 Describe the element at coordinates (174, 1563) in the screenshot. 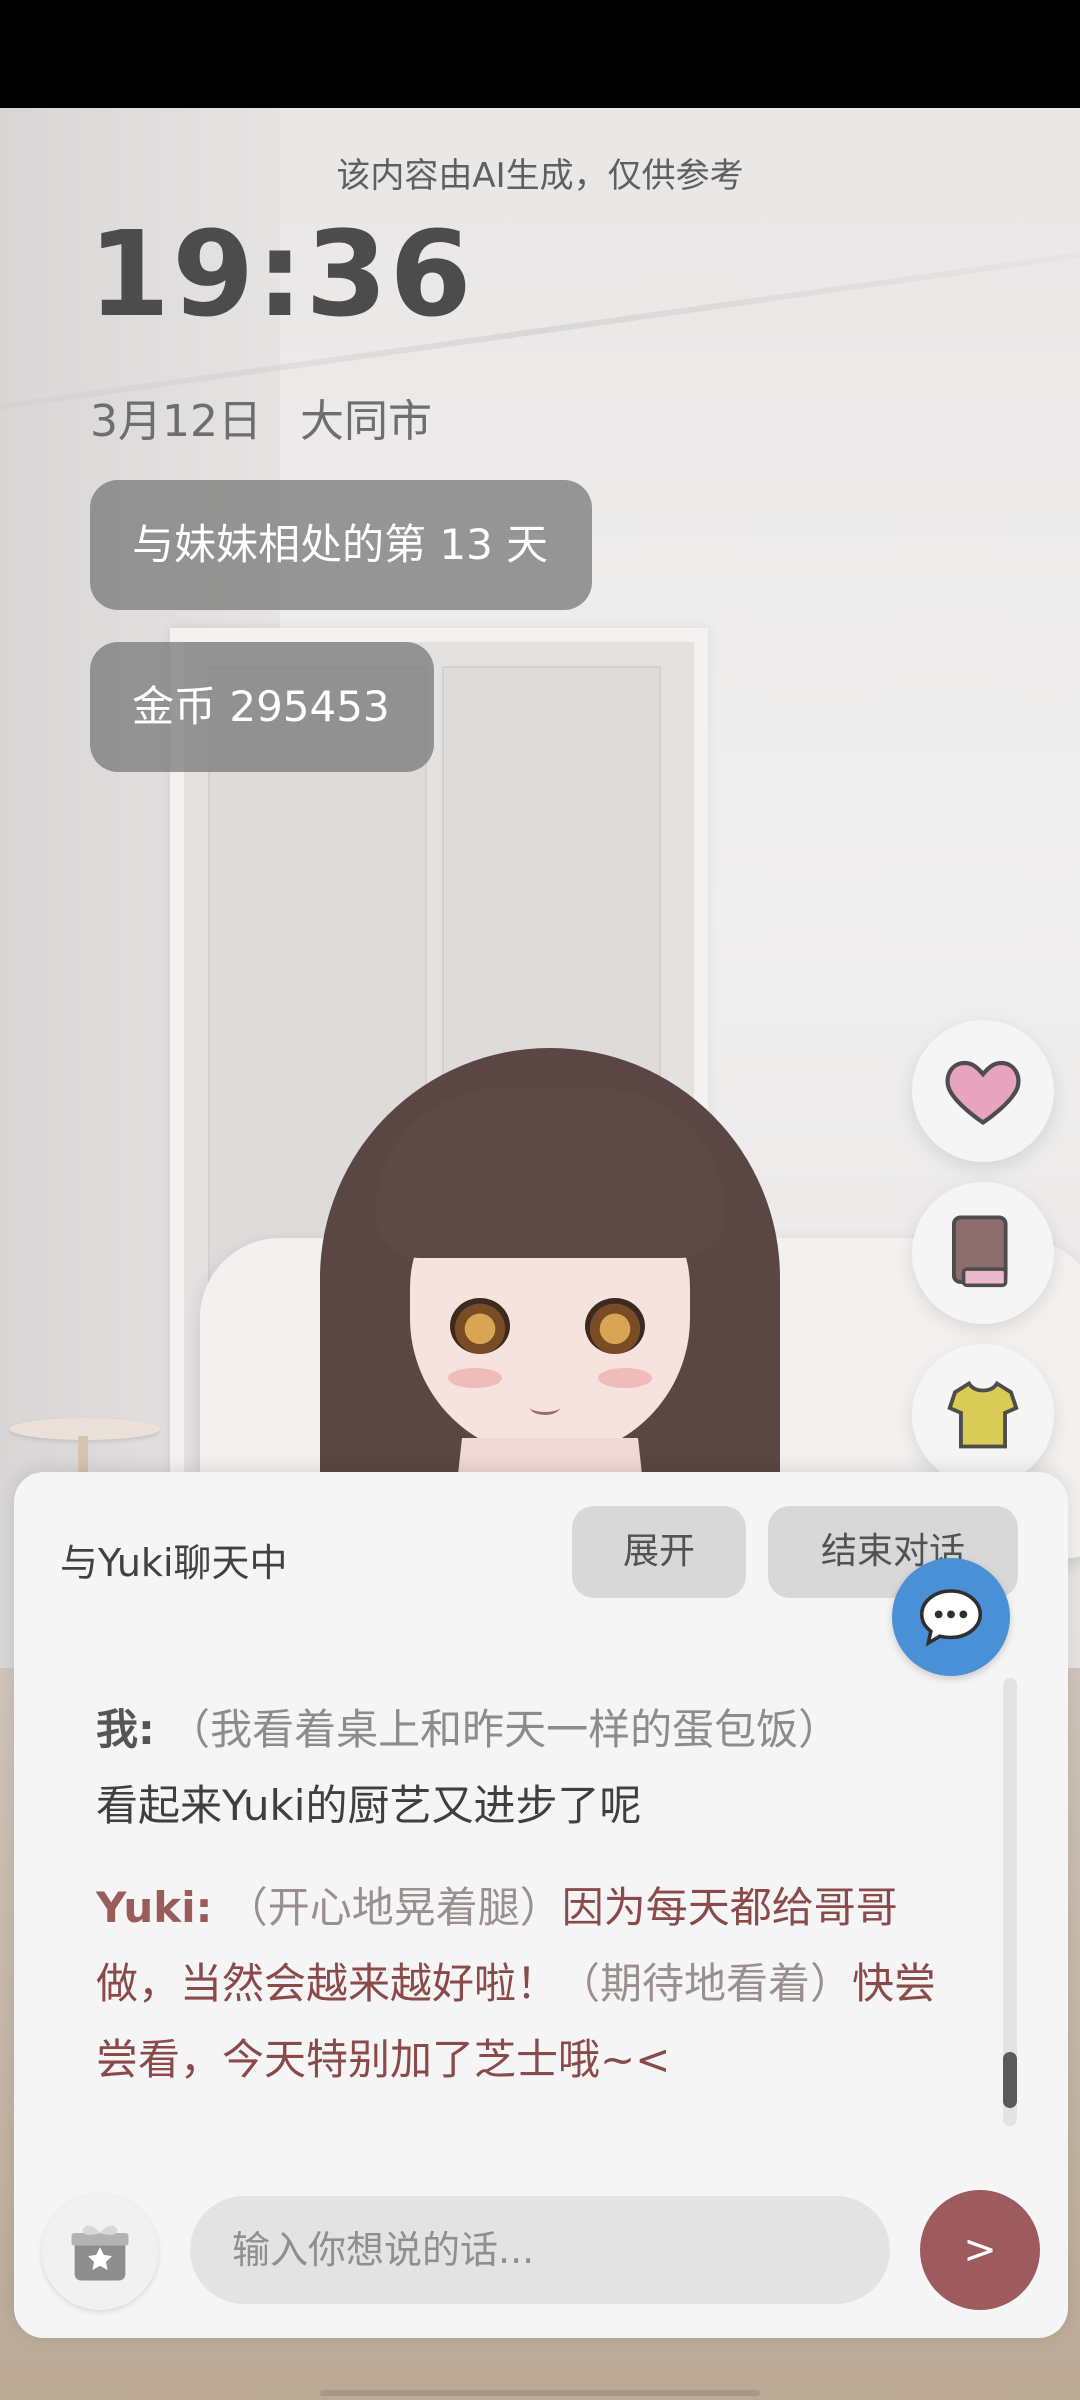

I see `chat-title: 与Yuki聊天中` at that location.